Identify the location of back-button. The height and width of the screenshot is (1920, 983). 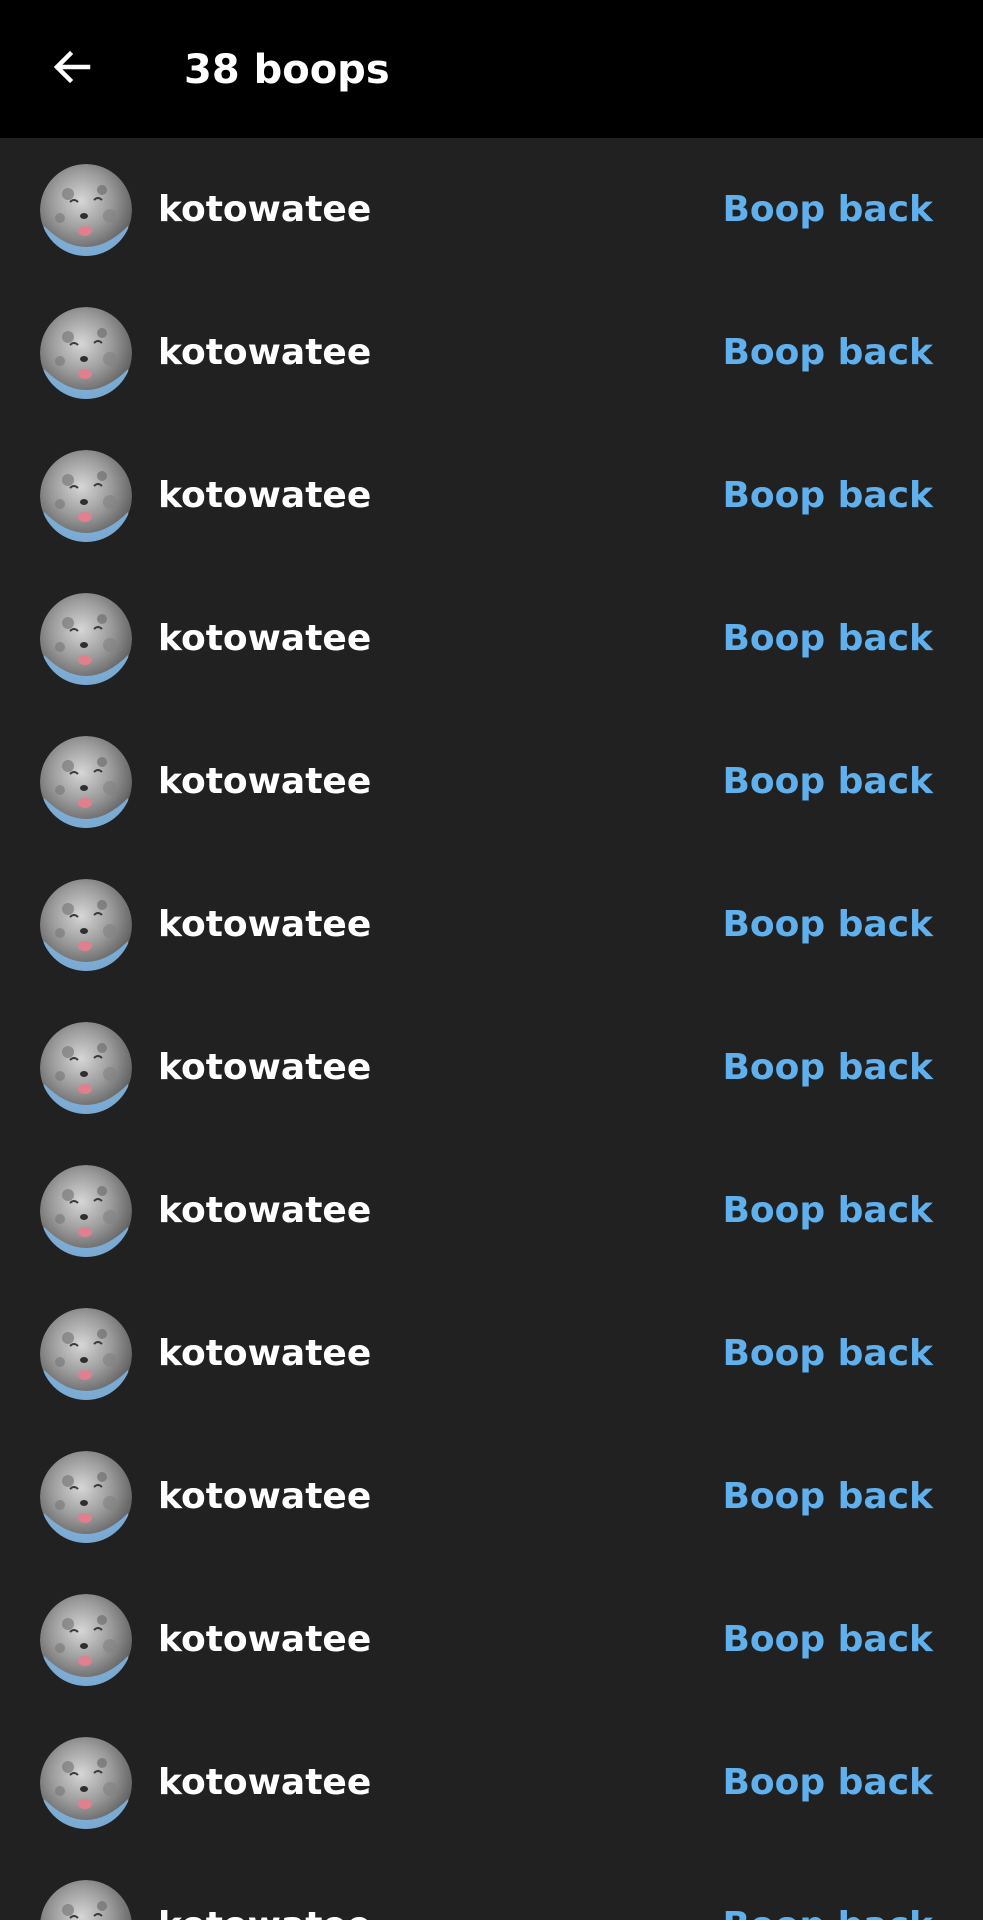
(72, 69).